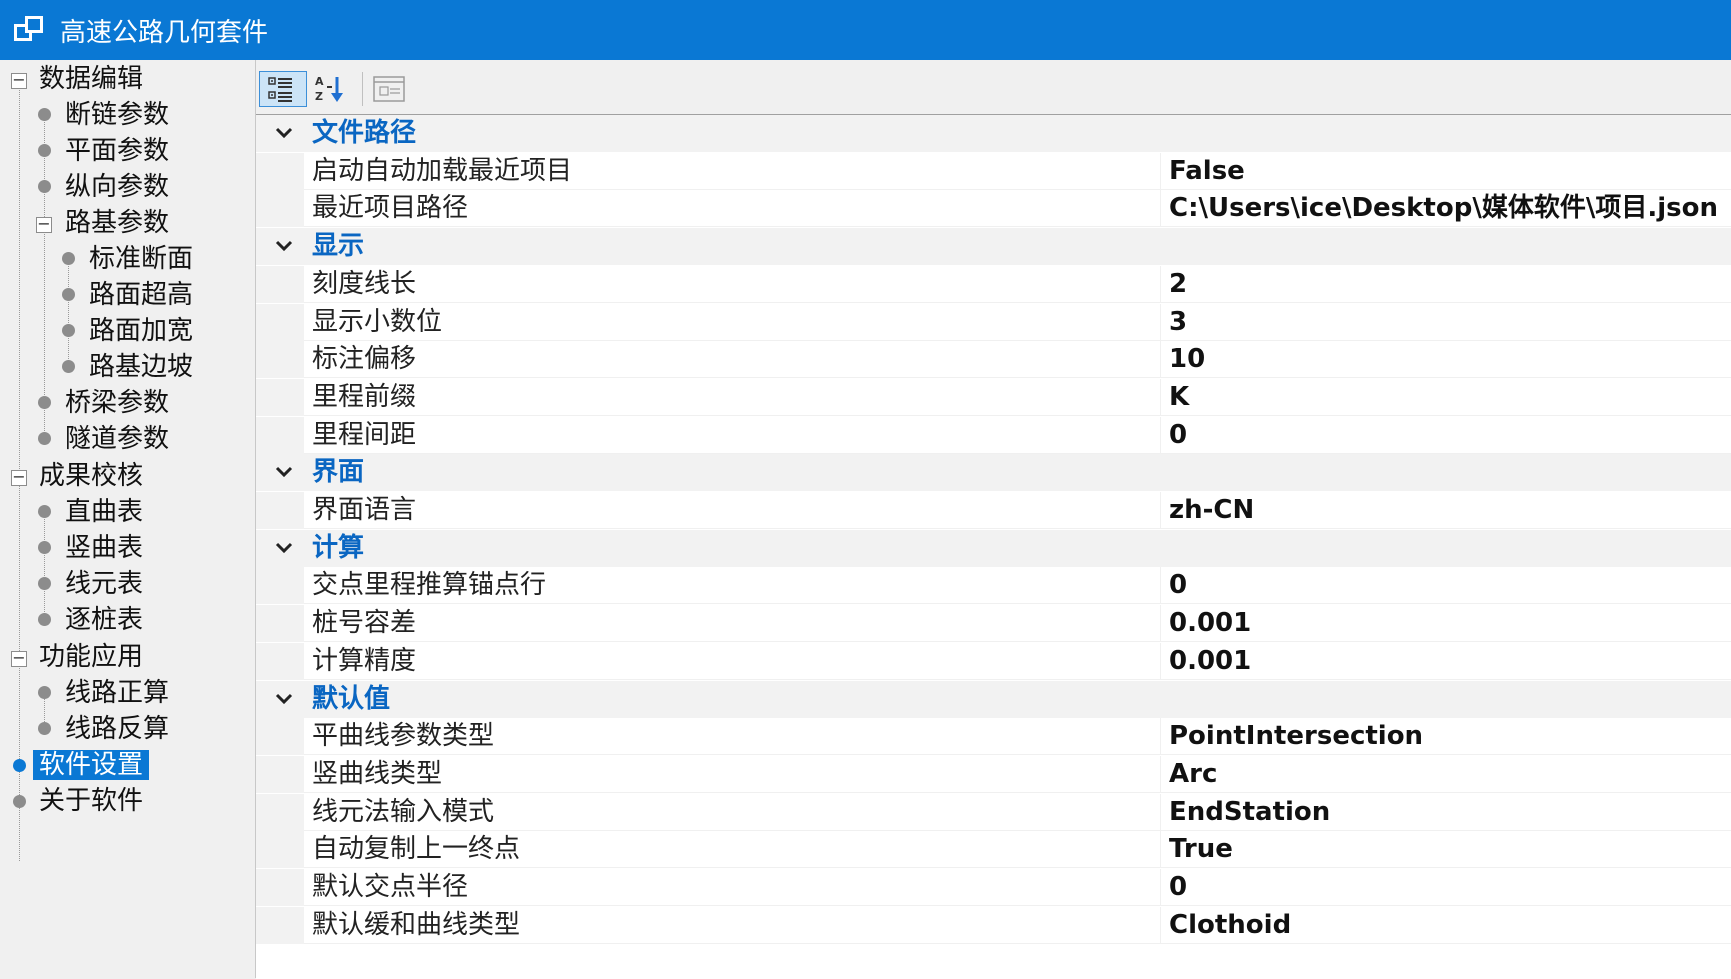  Describe the element at coordinates (280, 812) in the screenshot. I see `row-gutter` at that location.